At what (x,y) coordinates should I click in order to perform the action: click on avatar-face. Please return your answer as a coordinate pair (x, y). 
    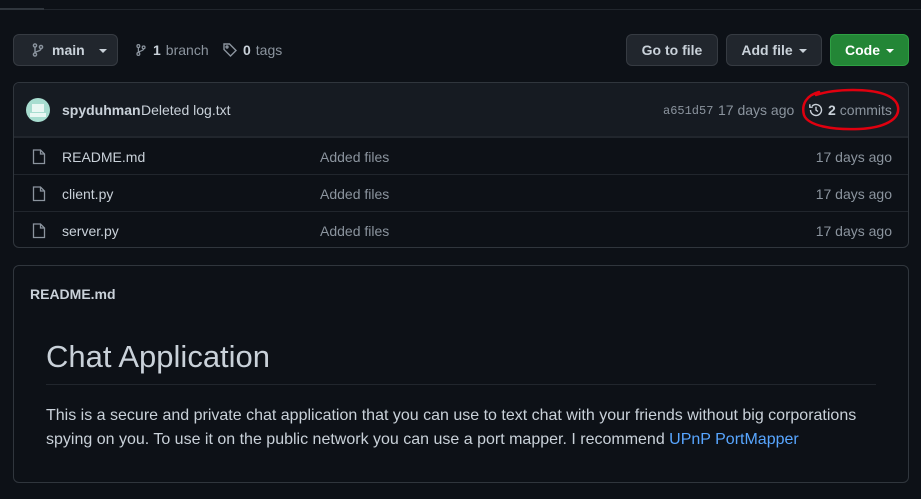
    Looking at the image, I should click on (38, 108).